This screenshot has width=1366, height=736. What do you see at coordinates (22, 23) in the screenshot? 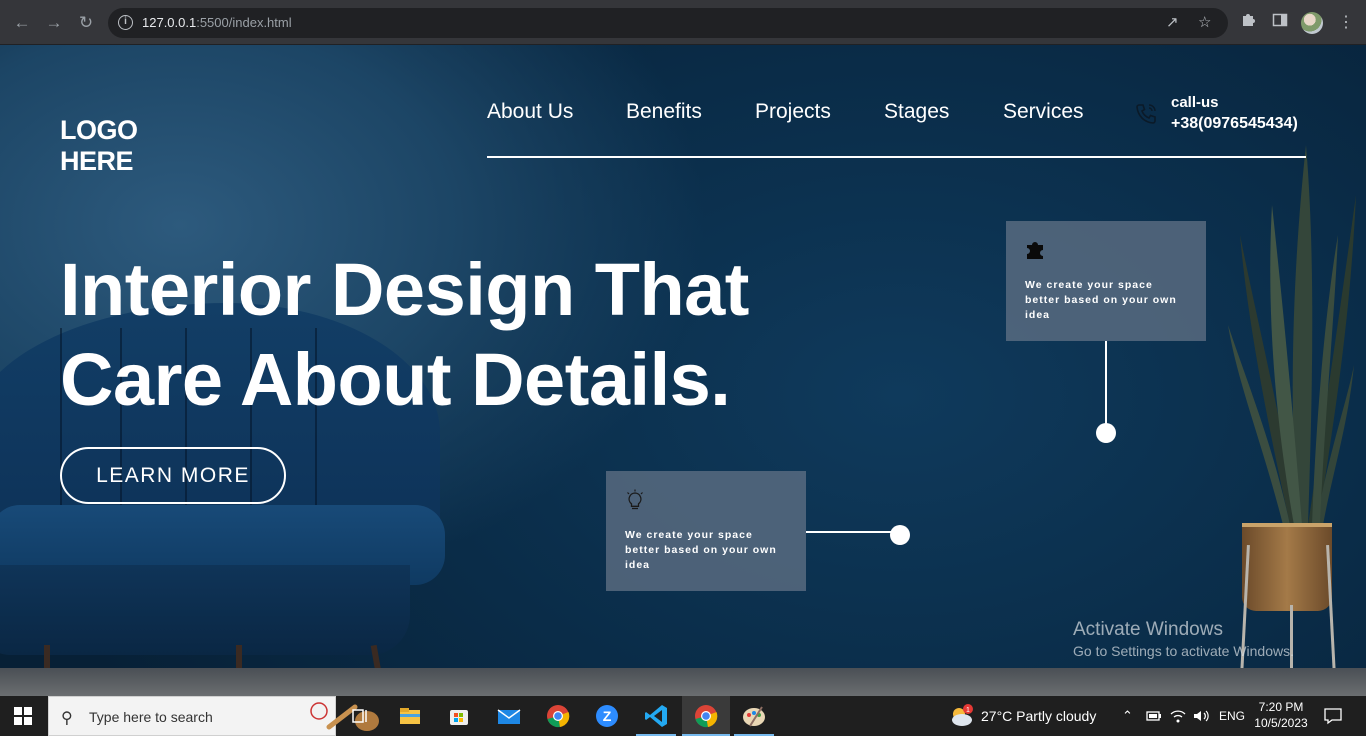
I see `back-arrow-icon: ←` at bounding box center [22, 23].